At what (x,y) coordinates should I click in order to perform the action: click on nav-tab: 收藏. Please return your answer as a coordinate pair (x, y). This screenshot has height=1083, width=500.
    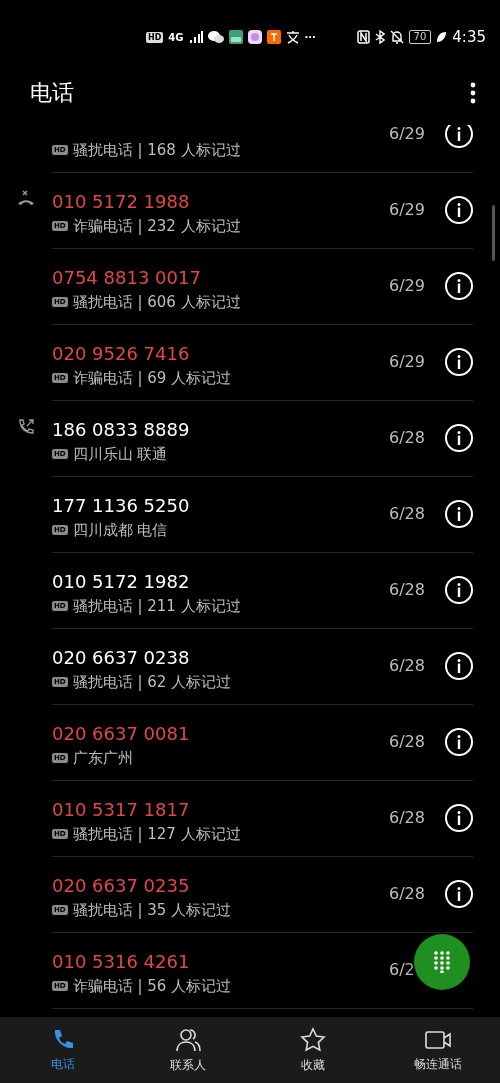
    Looking at the image, I should click on (312, 1050).